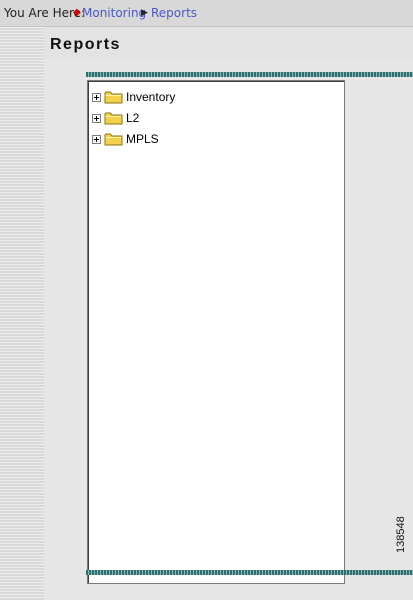  I want to click on panel-top-border, so click(249, 74).